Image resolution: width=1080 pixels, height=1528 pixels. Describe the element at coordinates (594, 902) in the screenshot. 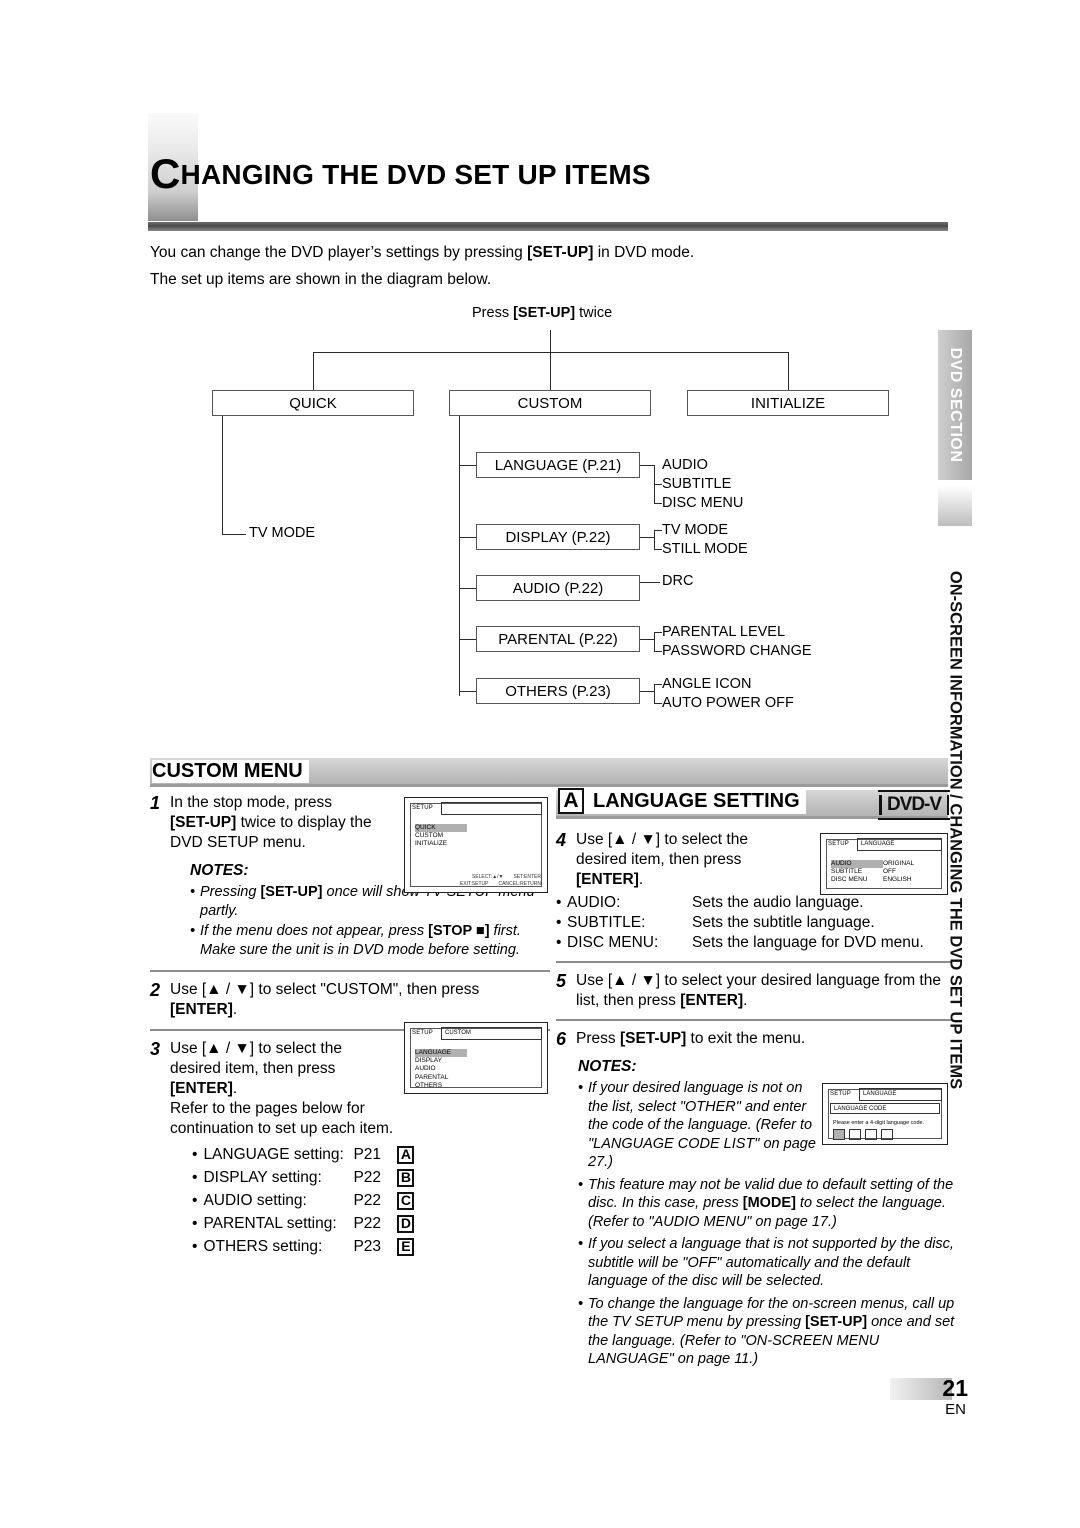

I see `step-4-bullet-key: AUDIO:` at that location.